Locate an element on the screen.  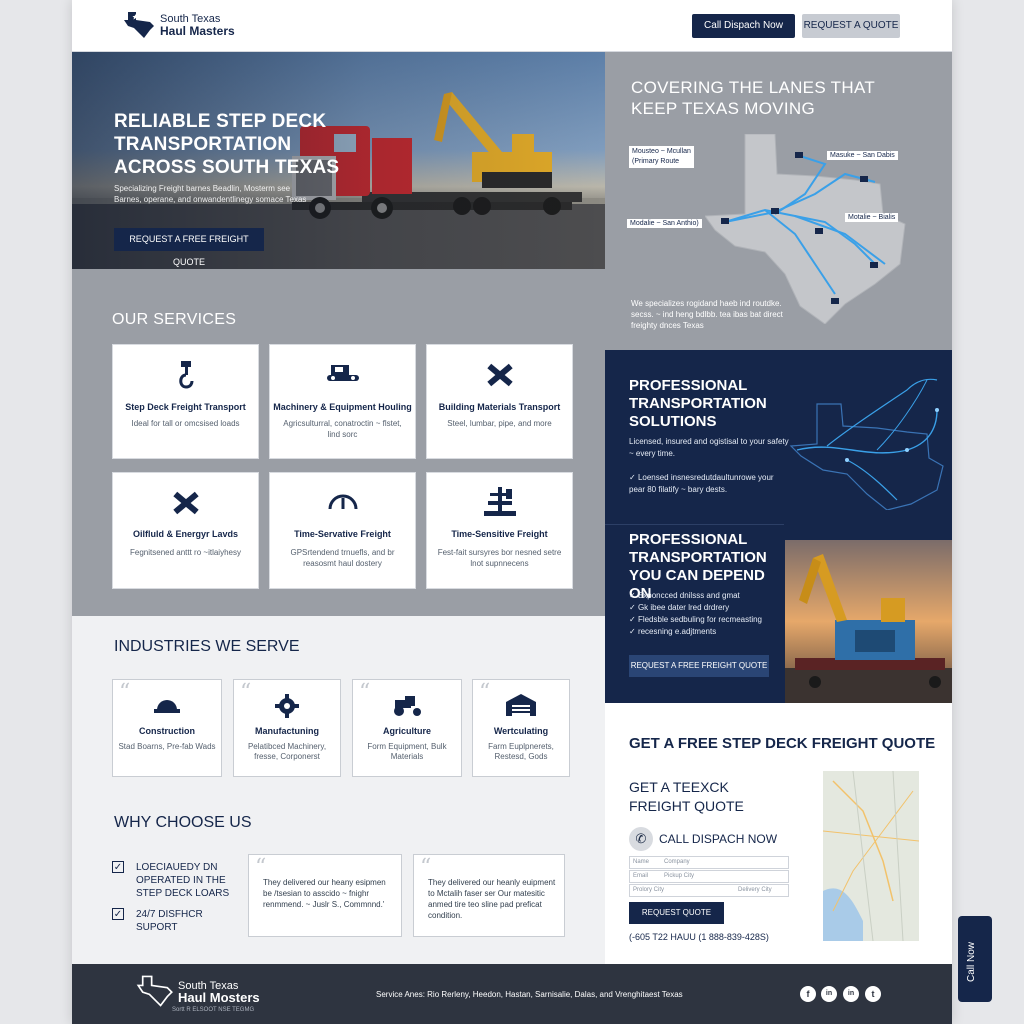
footer-brand: South Texas Haul Mosters is located at coordinates (219, 992).